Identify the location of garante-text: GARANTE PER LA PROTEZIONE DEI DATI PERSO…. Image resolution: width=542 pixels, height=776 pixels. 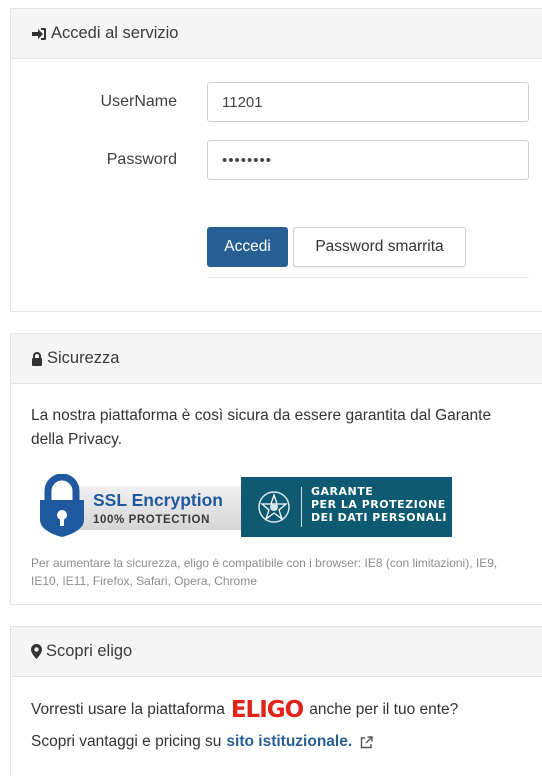
(379, 504).